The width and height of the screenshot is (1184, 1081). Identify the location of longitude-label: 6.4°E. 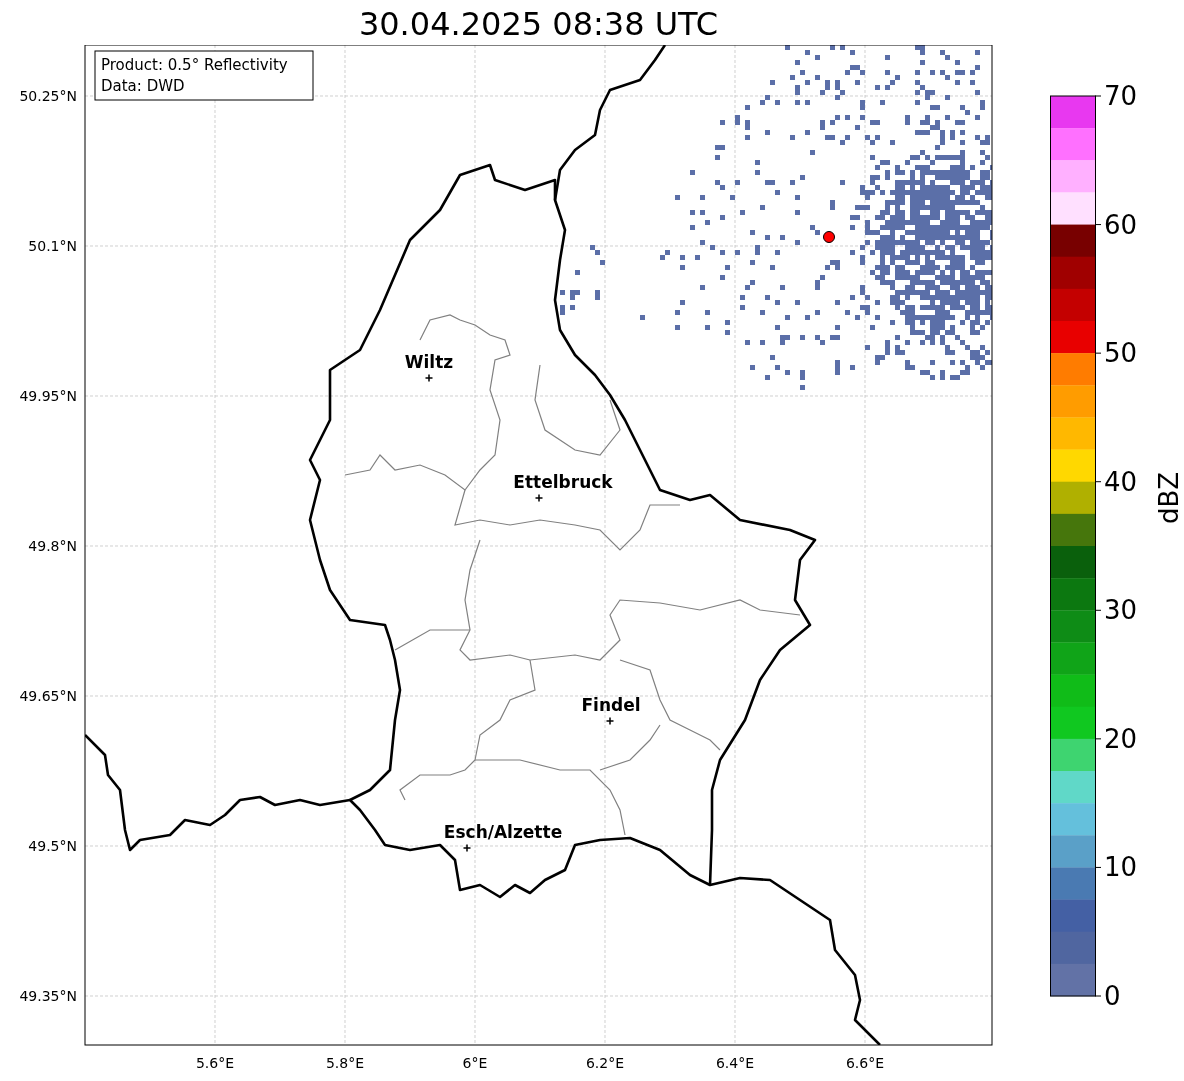
(735, 1063).